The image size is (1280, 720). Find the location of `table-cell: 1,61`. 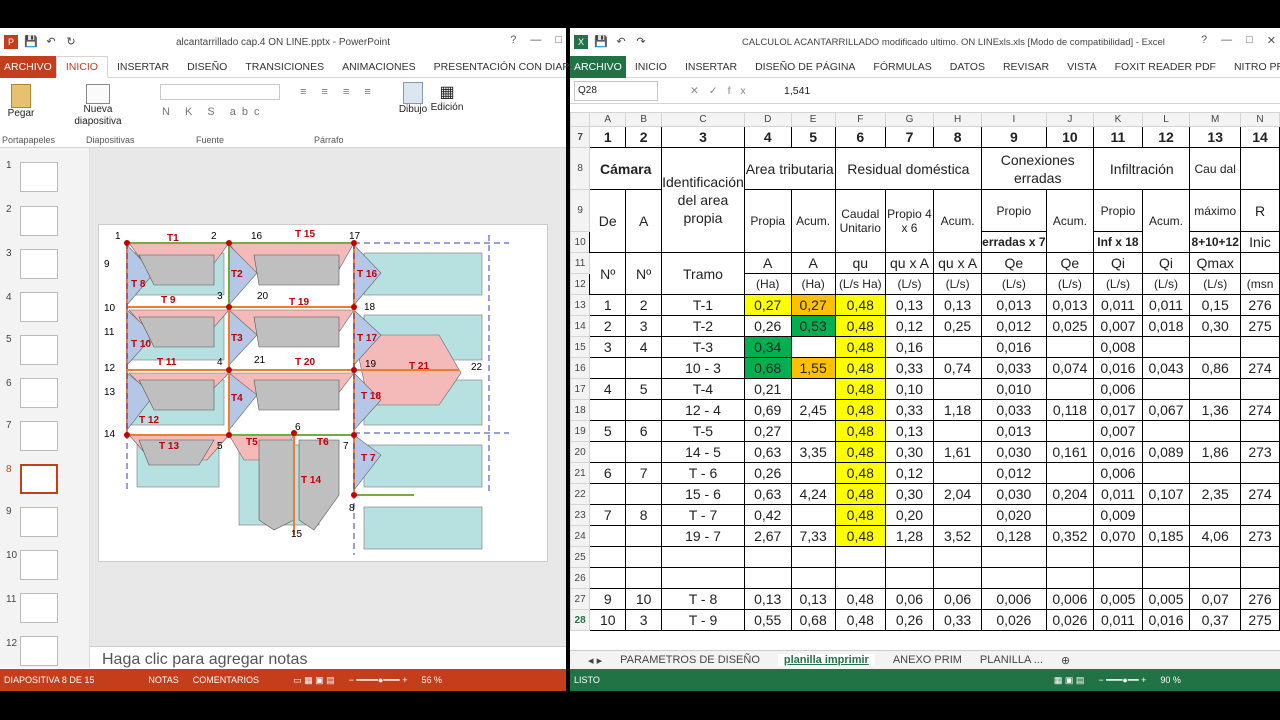

table-cell: 1,61 is located at coordinates (958, 452).